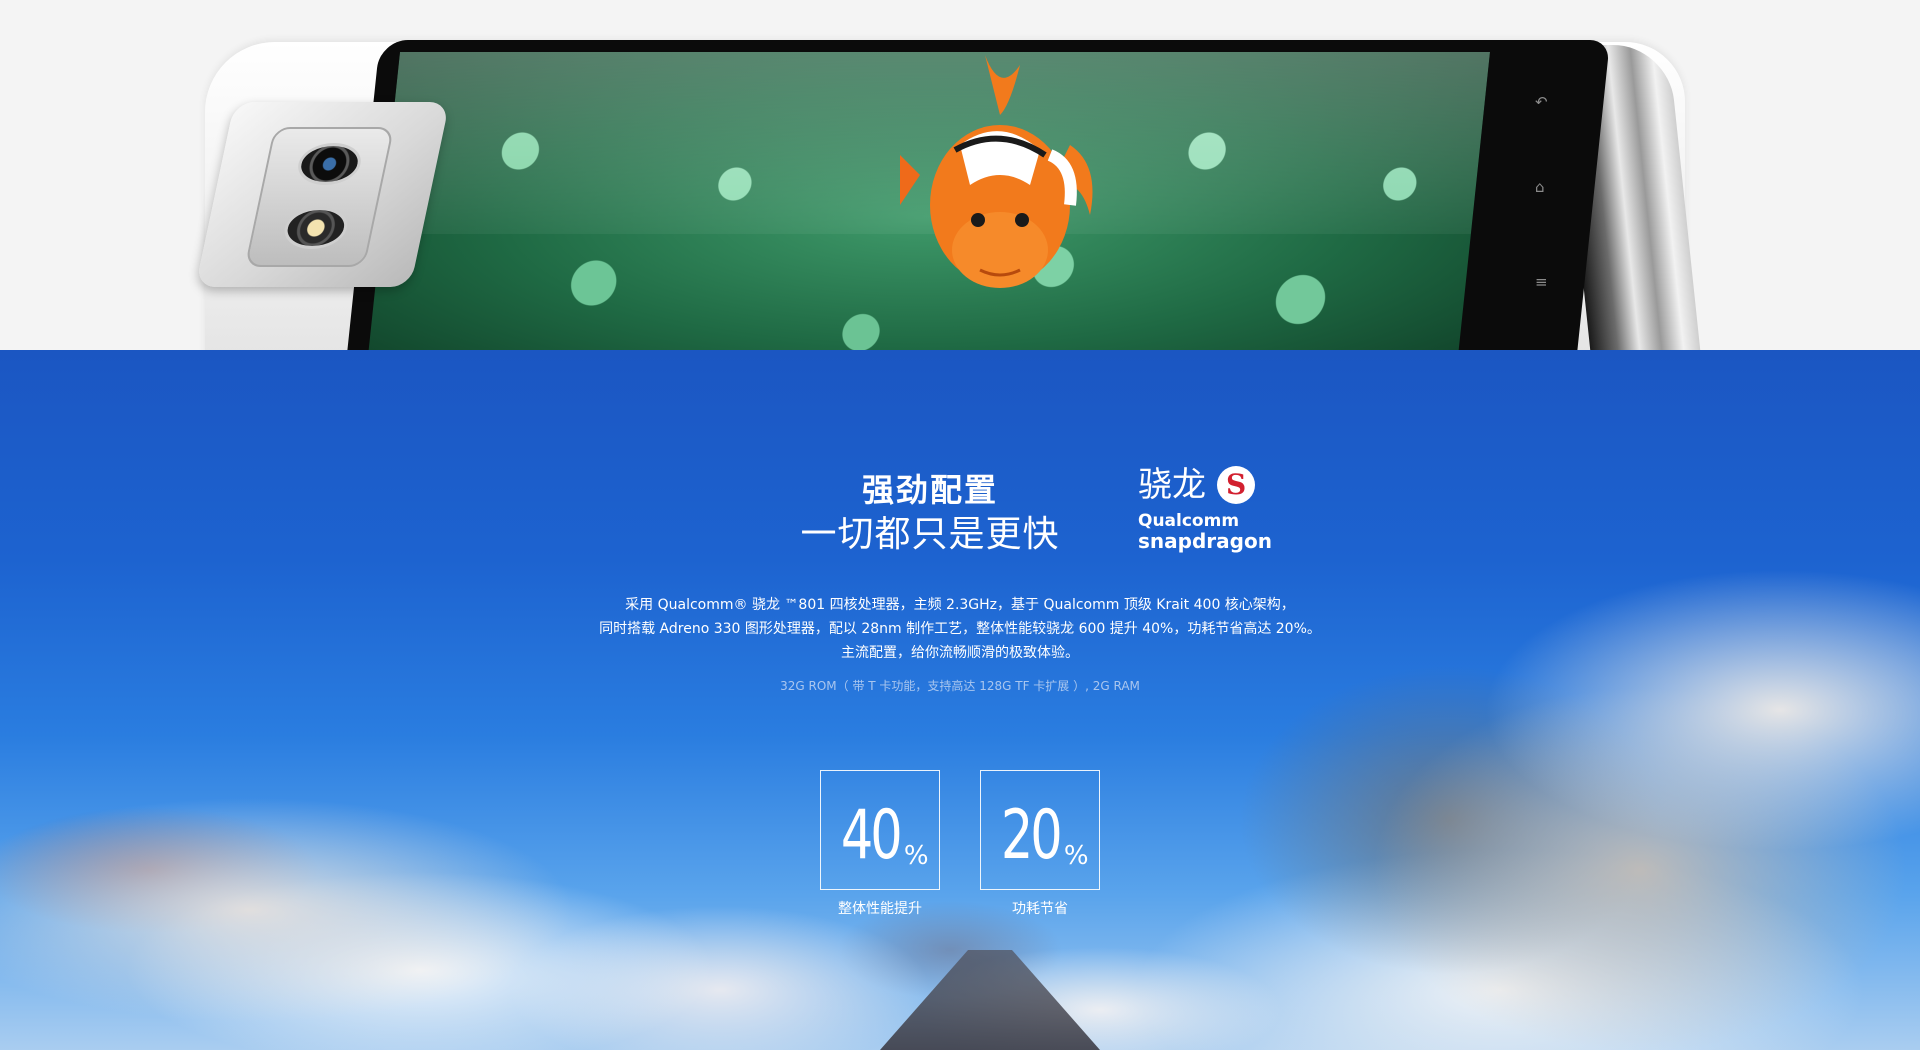 The height and width of the screenshot is (1050, 1920). I want to click on stat-label: 整体性能提升, so click(880, 909).